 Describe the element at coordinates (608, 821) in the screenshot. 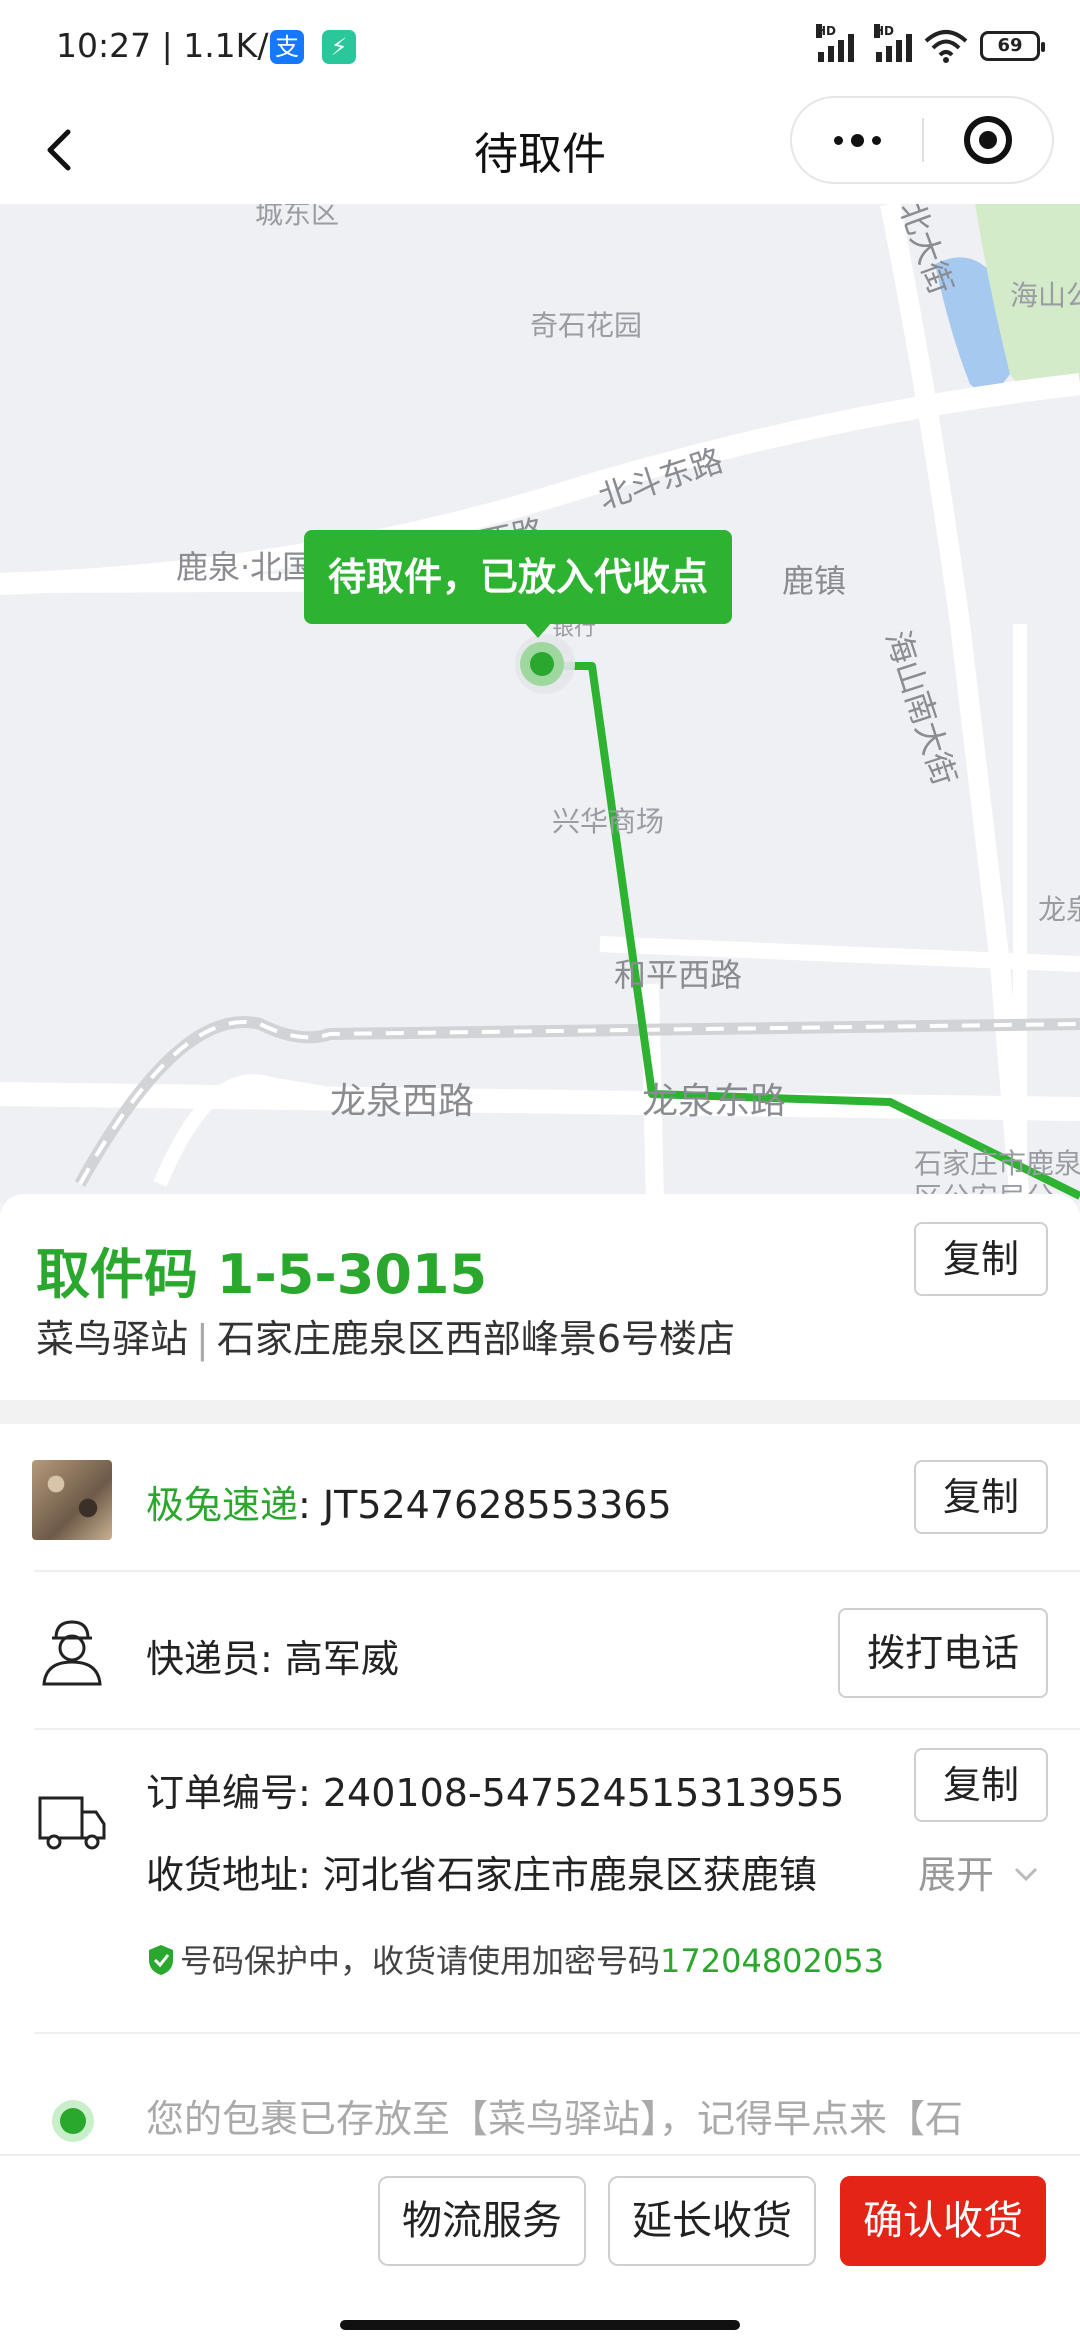

I see `map-label: 兴华商场` at that location.